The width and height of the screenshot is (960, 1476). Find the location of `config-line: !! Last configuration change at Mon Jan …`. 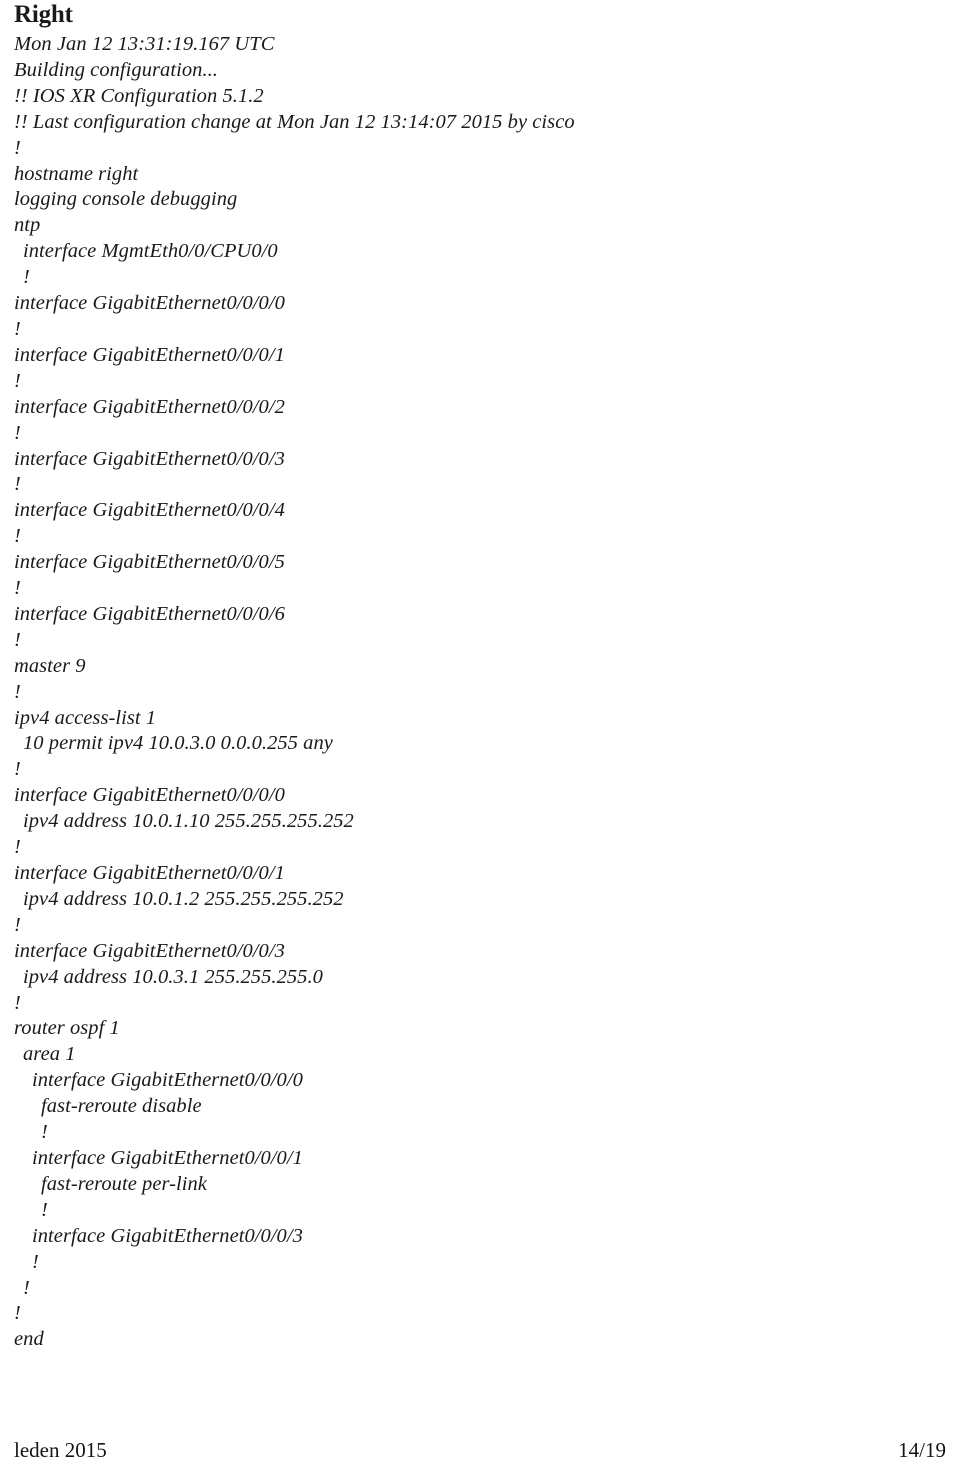

config-line: !! Last configuration change at Mon Jan … is located at coordinates (294, 121).